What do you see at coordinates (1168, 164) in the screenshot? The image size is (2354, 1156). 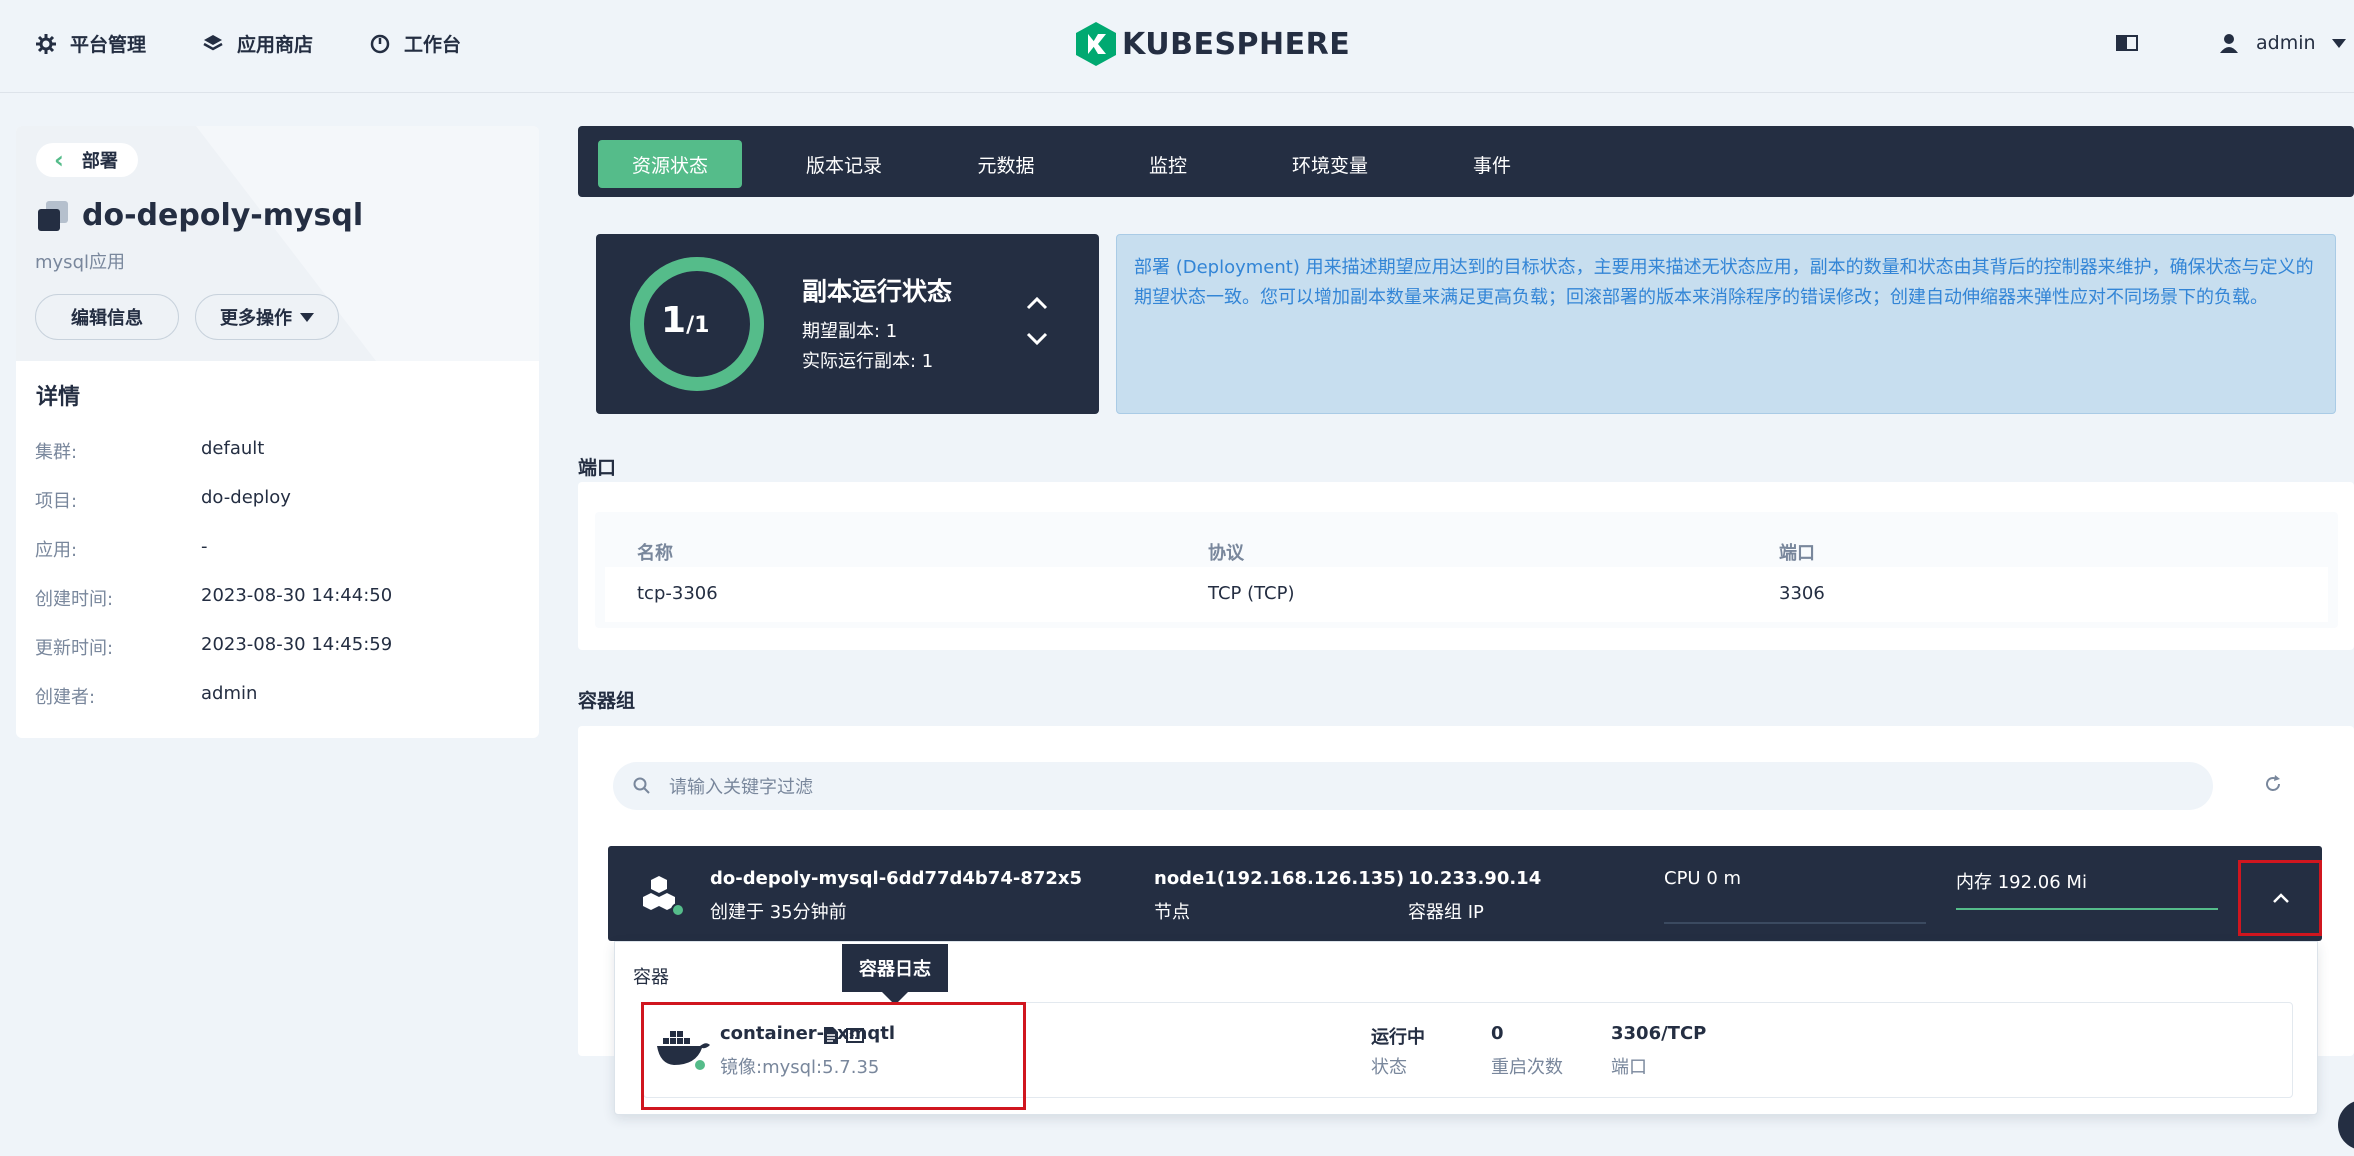 I see `tab-monitoring: 监控` at bounding box center [1168, 164].